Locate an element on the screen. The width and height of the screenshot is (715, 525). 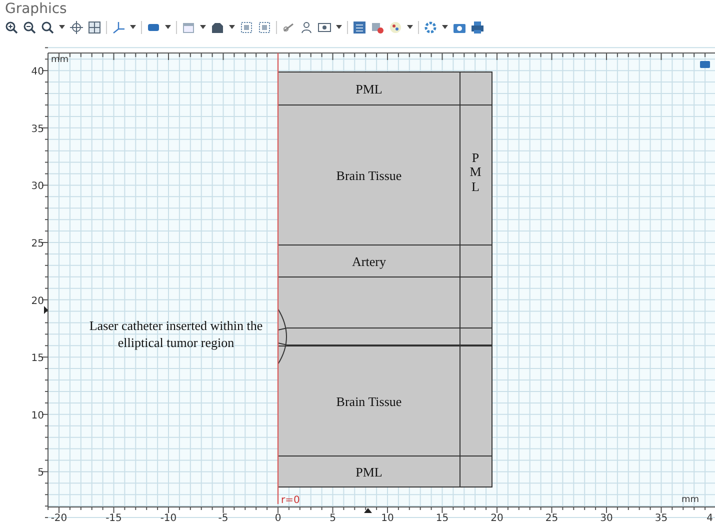
y-tick-label: 35 is located at coordinates (37, 129).